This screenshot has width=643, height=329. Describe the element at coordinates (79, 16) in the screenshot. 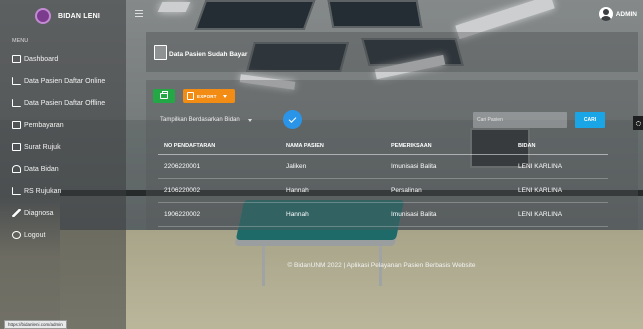

I see `brand-name: BIDAN LENI` at that location.